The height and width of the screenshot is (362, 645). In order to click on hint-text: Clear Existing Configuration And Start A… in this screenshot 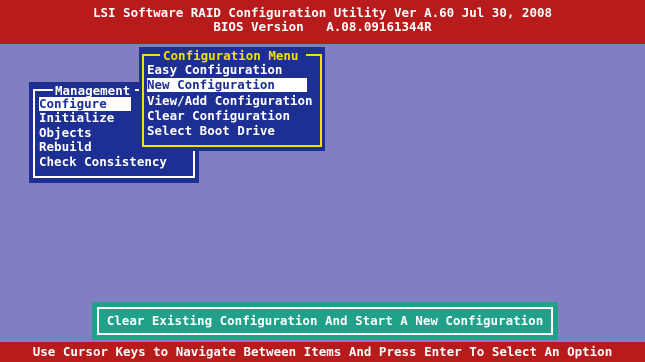, I will do `click(325, 321)`.